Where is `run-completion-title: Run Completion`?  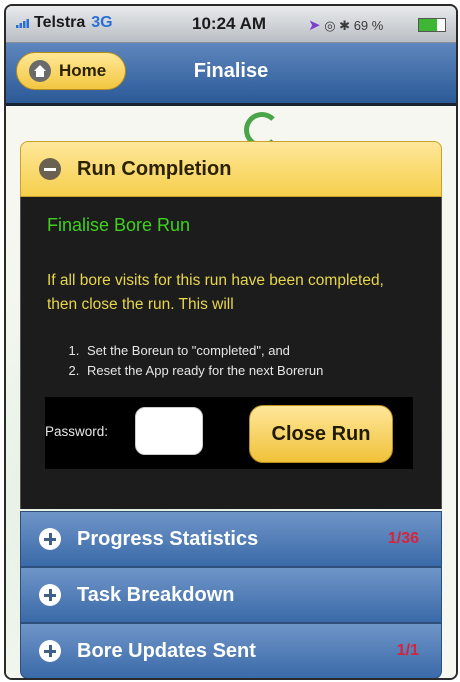 run-completion-title: Run Completion is located at coordinates (154, 168).